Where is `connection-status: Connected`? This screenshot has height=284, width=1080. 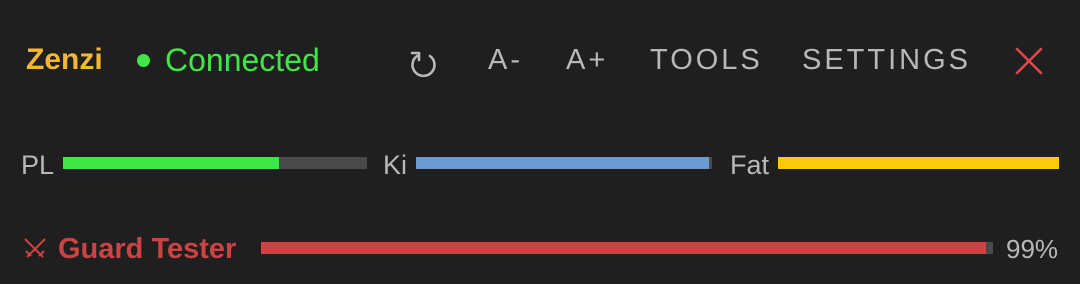
connection-status: Connected is located at coordinates (228, 60).